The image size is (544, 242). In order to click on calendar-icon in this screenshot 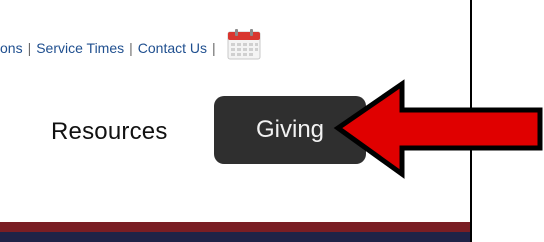, I will do `click(244, 44)`.